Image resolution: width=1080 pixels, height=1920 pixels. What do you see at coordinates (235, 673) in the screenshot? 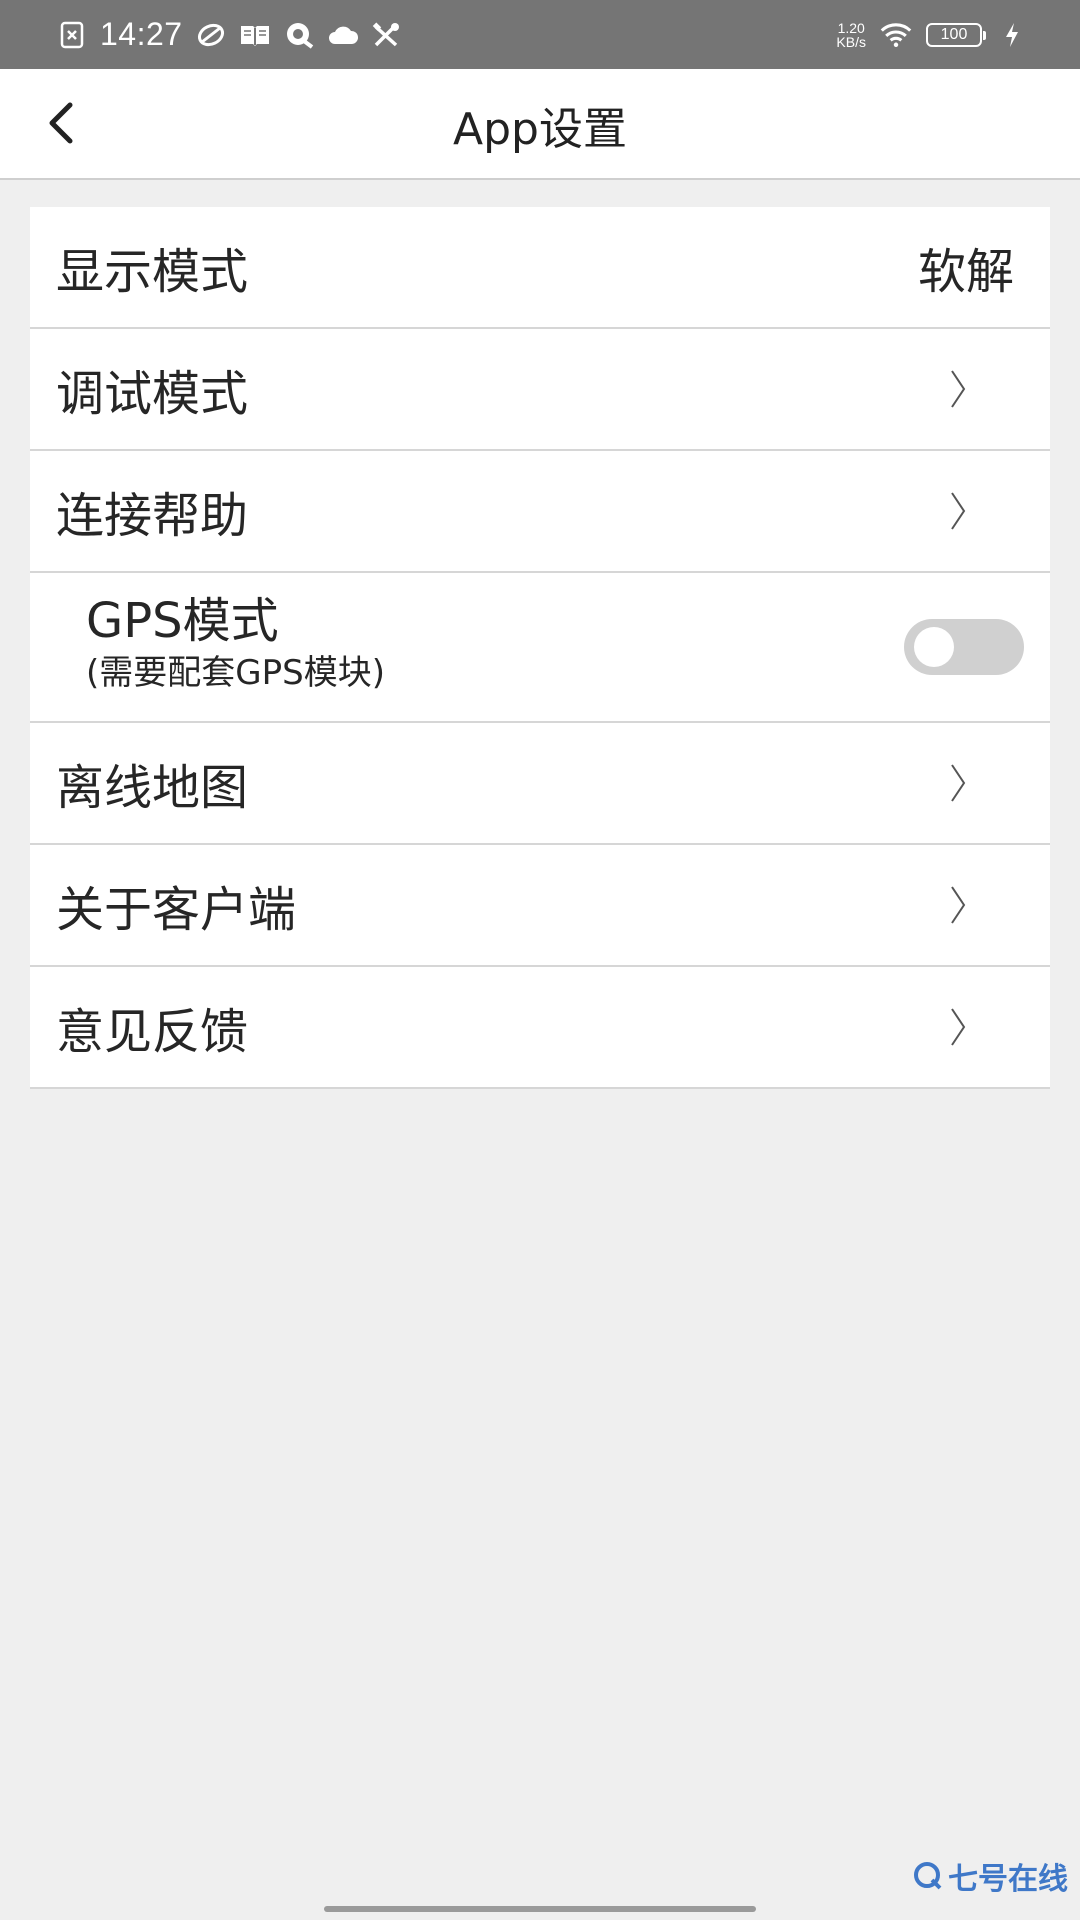
I see `setting-sublabel: (需要配套GPS模块)` at bounding box center [235, 673].